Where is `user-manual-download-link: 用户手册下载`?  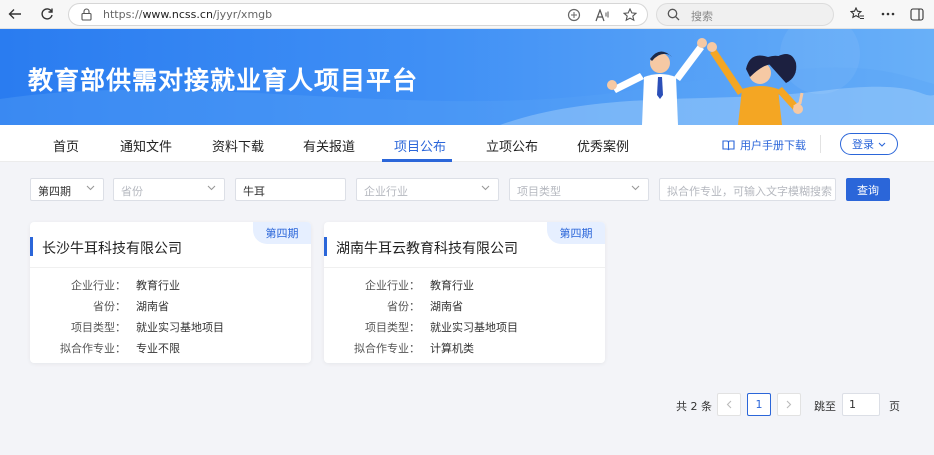
user-manual-download-link: 用户手册下载 is located at coordinates (764, 145).